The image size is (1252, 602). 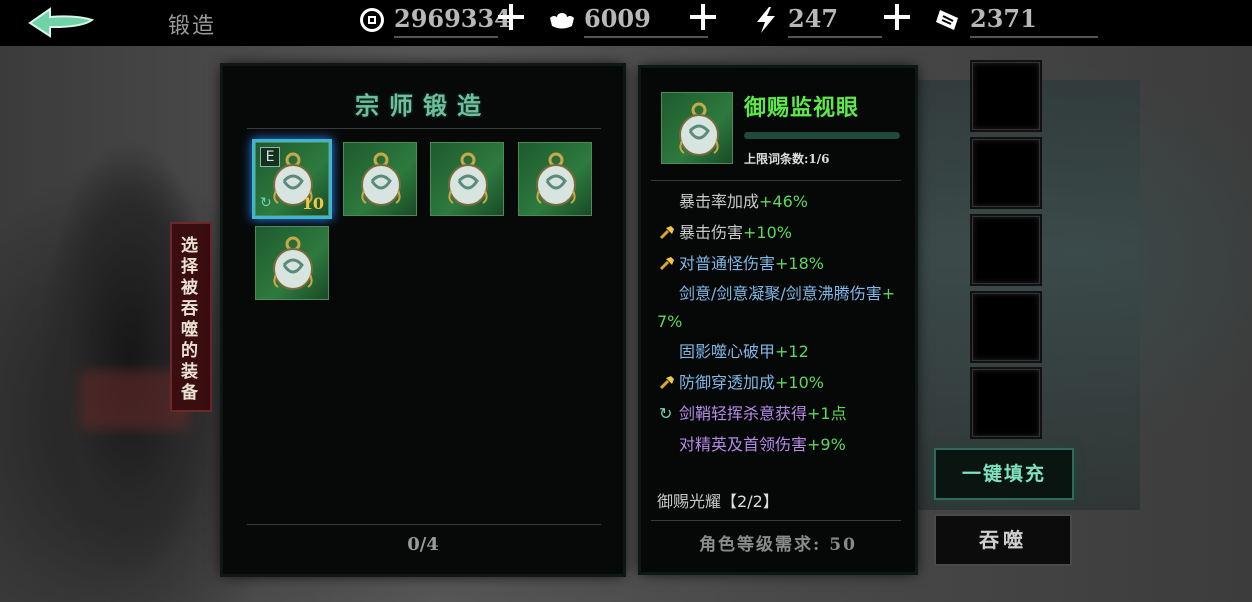 What do you see at coordinates (1034, 37) in the screenshot?
I see `ticket-underline` at bounding box center [1034, 37].